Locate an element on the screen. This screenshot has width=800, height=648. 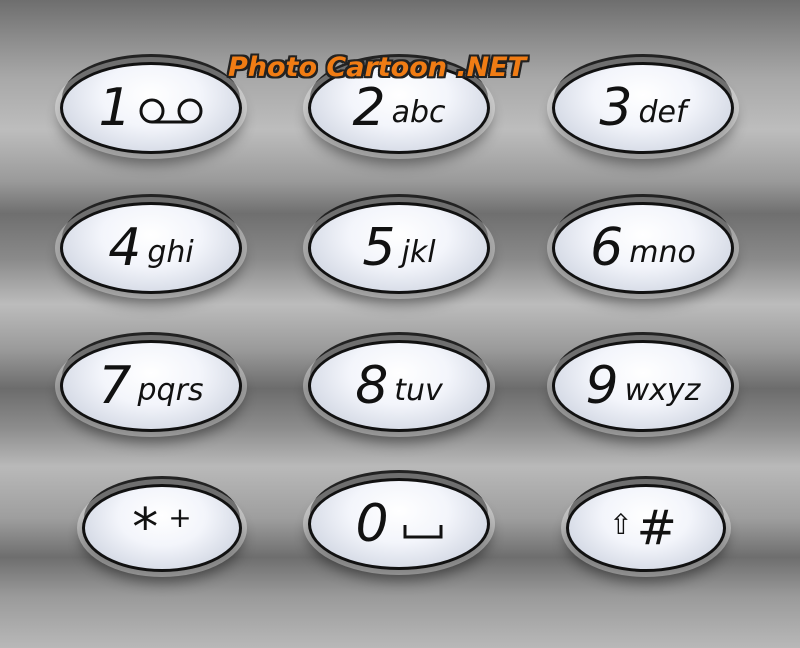
key-9: 9 wxyz is located at coordinates (643, 386).